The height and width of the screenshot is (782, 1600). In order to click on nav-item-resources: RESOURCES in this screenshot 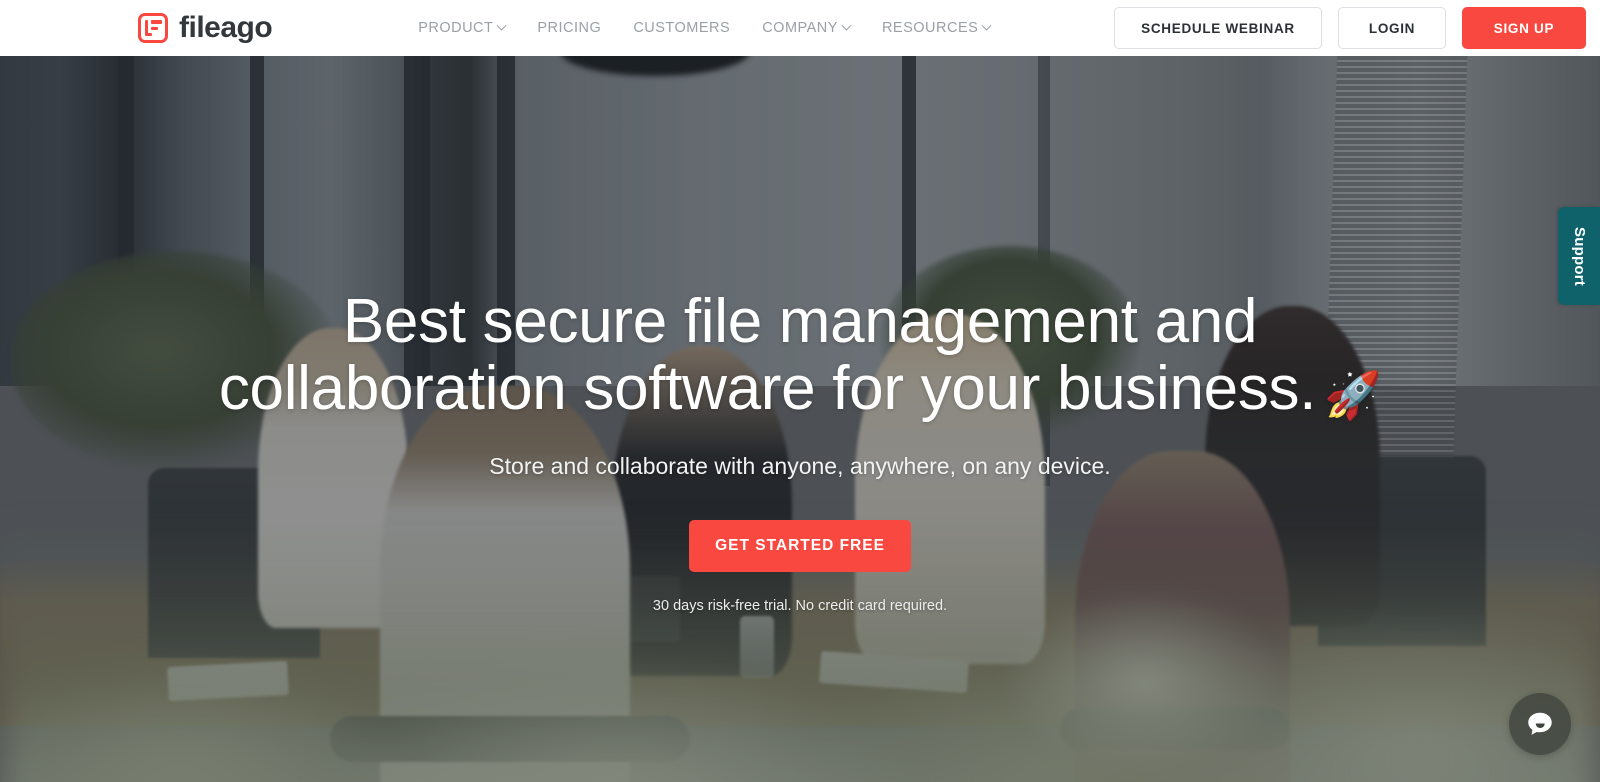, I will do `click(936, 28)`.